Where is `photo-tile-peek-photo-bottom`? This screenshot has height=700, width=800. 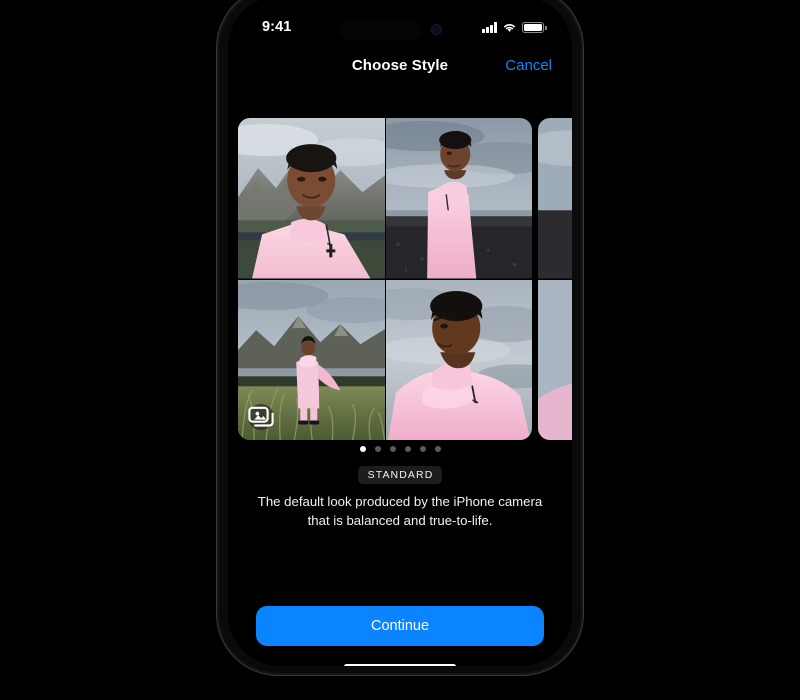 photo-tile-peek-photo-bottom is located at coordinates (555, 359).